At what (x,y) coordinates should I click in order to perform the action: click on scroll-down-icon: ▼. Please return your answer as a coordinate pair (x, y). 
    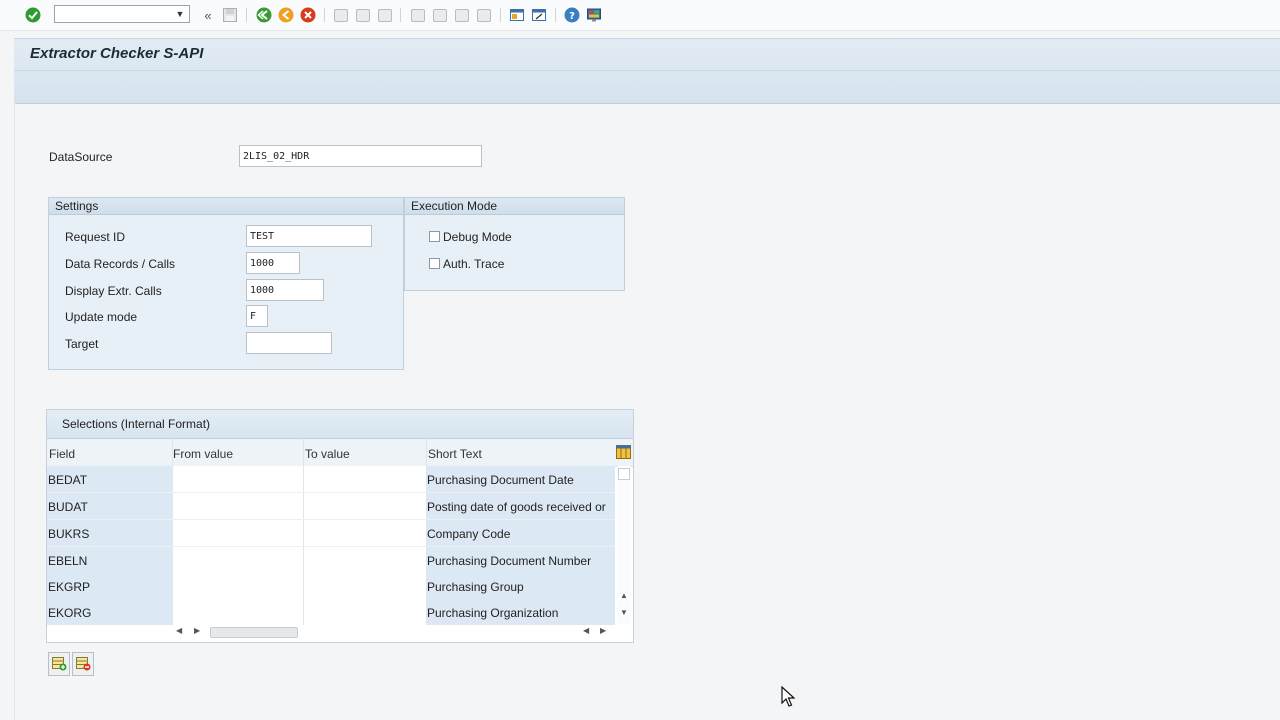
    Looking at the image, I should click on (624, 612).